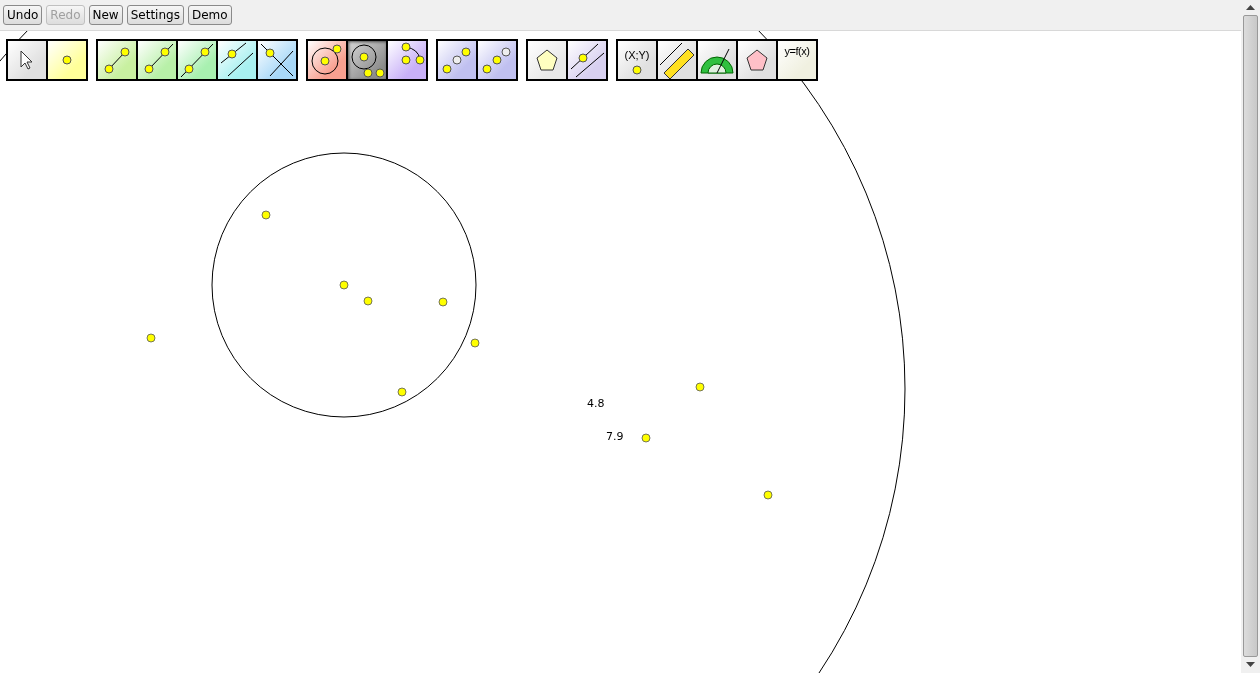  I want to click on parallel-lines-icon, so click(237, 60).